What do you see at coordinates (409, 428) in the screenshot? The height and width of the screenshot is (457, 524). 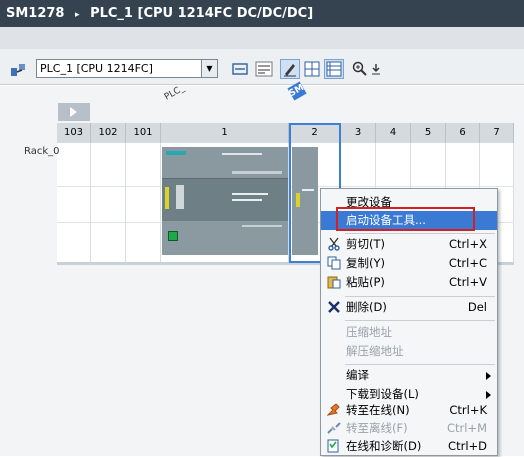 I see `menu-item-go-offline: 转至离线(F) Ctrl+M` at bounding box center [409, 428].